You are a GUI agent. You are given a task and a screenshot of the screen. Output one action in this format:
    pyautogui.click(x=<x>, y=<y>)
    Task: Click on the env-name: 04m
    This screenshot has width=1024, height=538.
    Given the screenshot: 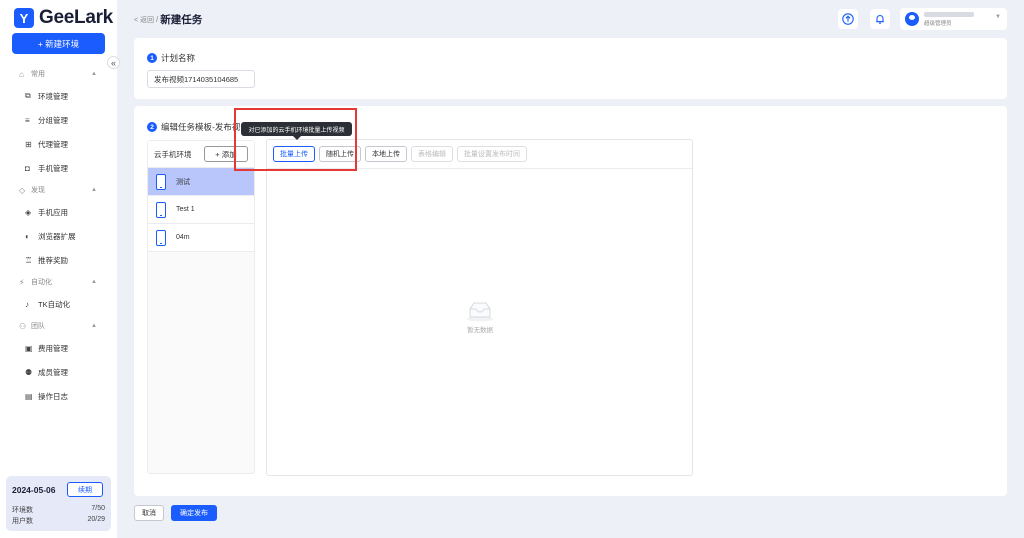 What is the action you would take?
    pyautogui.click(x=183, y=237)
    